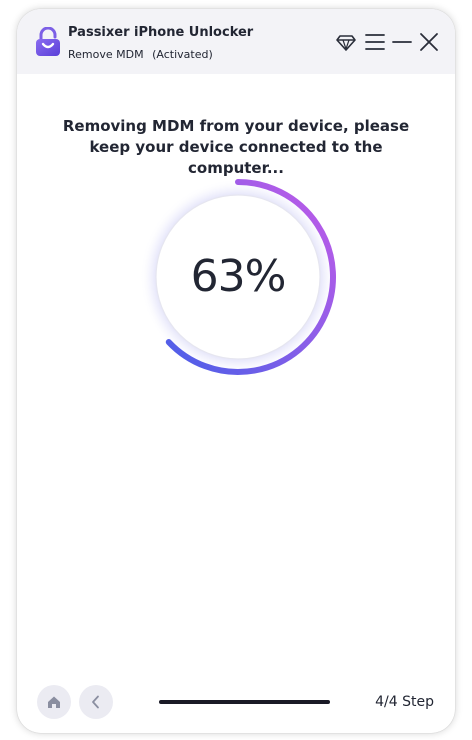  Describe the element at coordinates (402, 42) in the screenshot. I see `minimize-icon` at that location.